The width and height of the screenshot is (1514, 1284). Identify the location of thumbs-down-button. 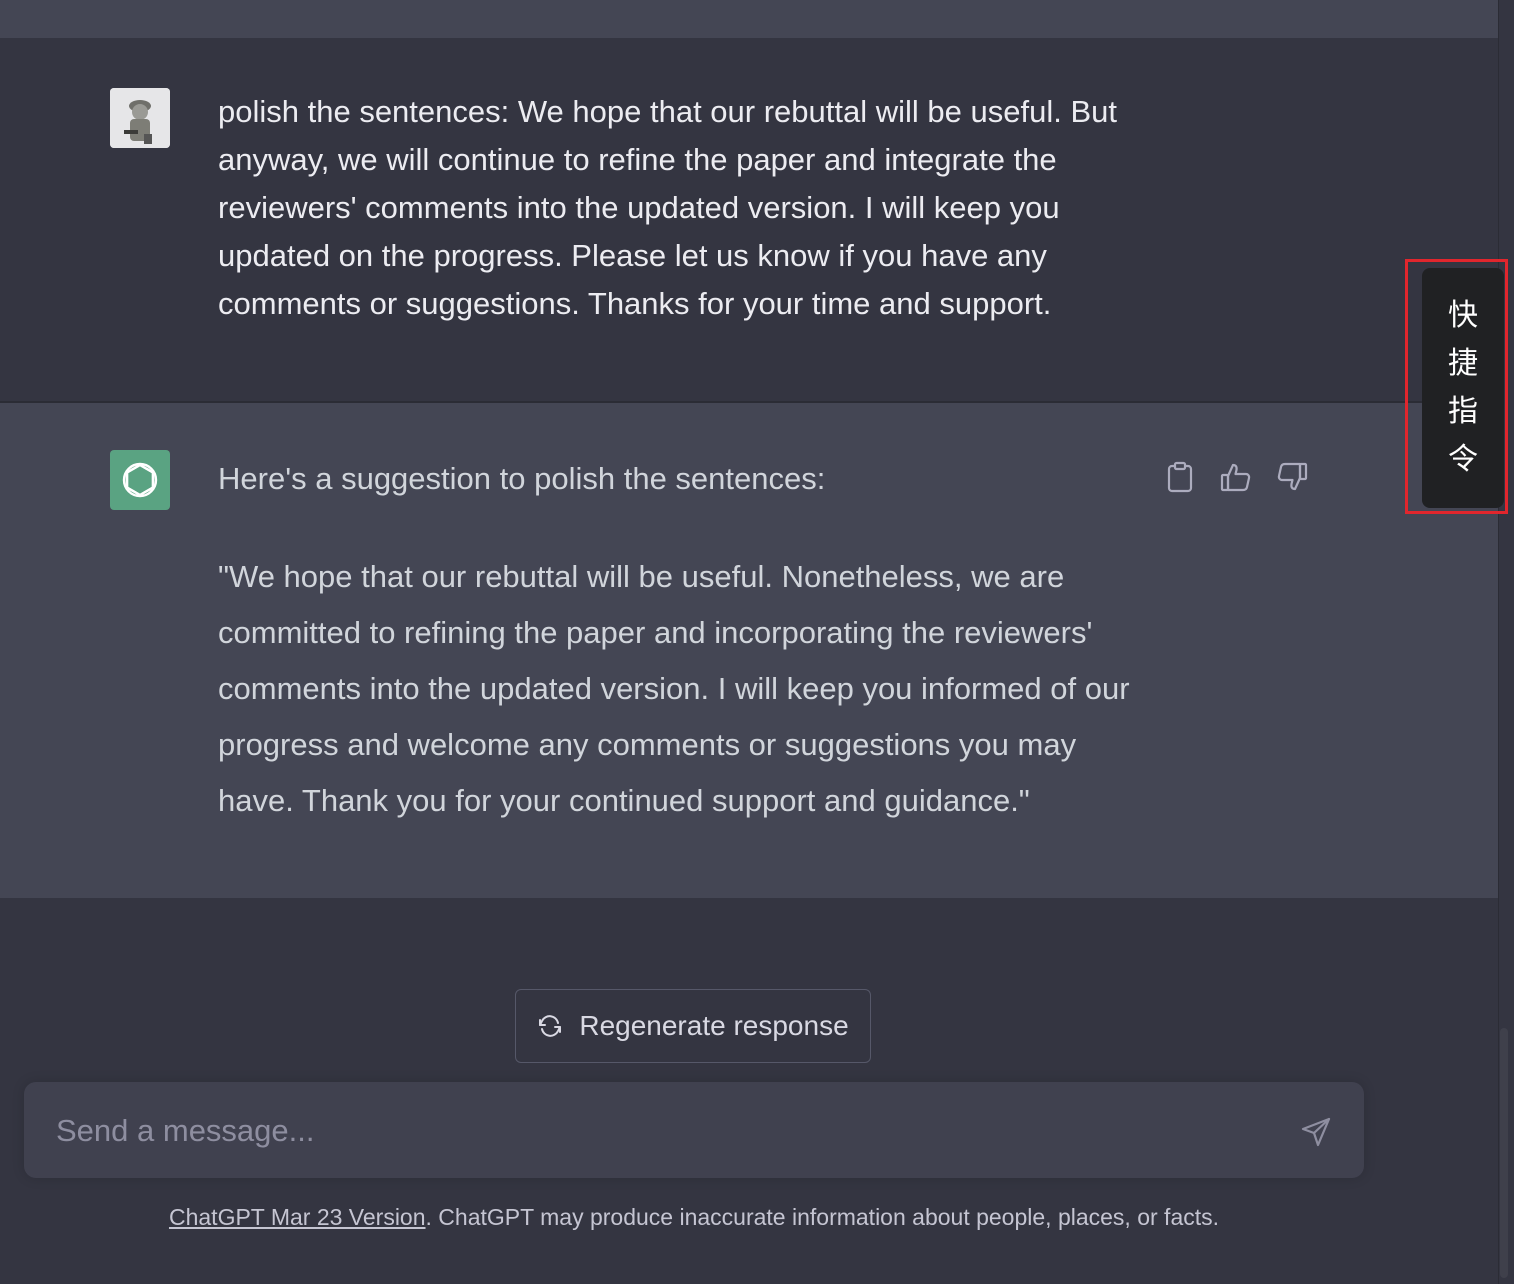
(1292, 477).